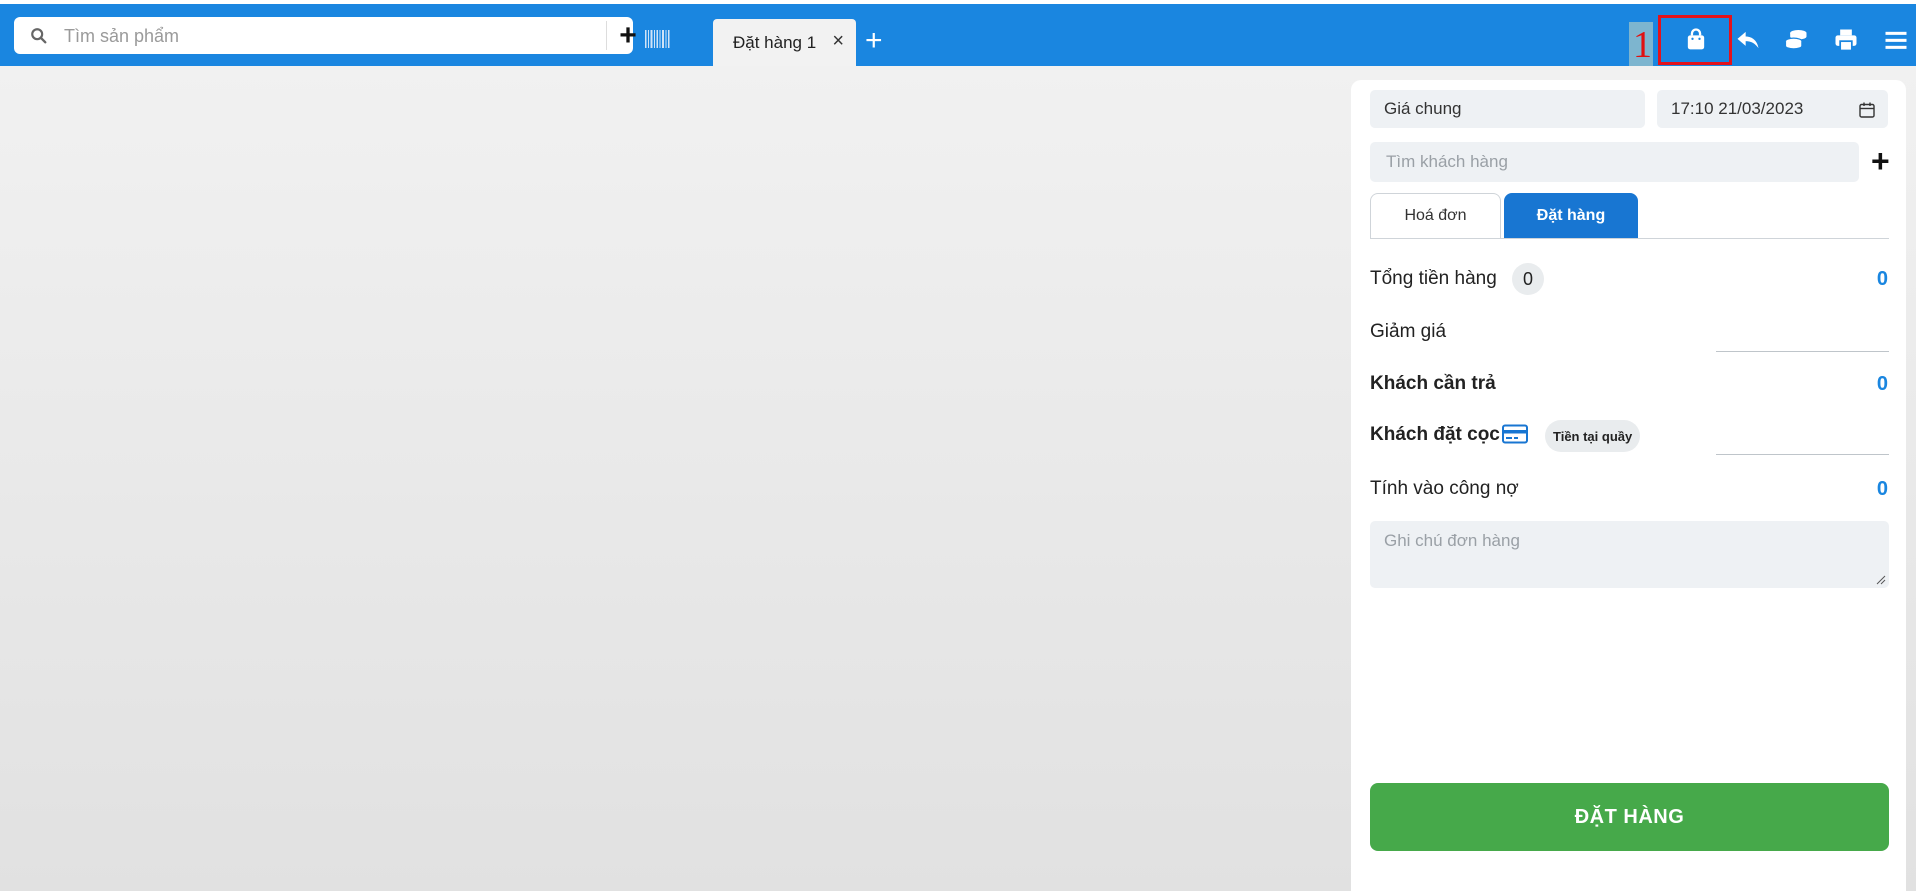 The image size is (1916, 891). I want to click on barcode-icon, so click(658, 39).